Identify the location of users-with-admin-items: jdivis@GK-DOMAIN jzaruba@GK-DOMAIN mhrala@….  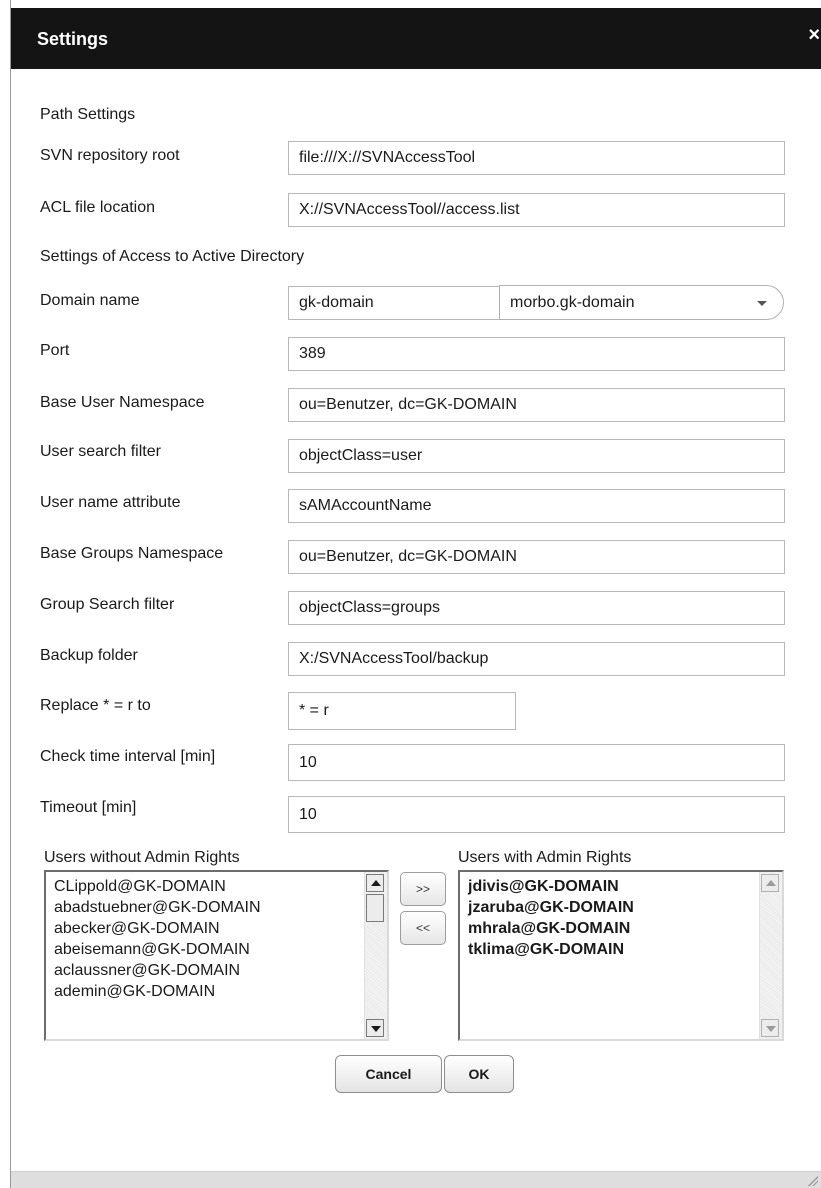
(551, 918).